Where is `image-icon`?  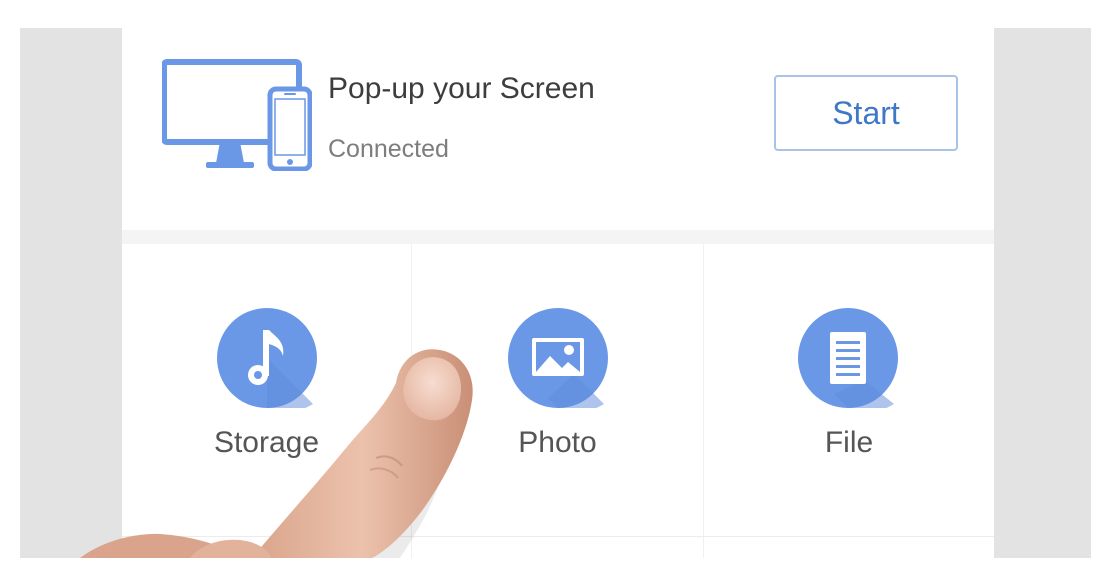
image-icon is located at coordinates (558, 358).